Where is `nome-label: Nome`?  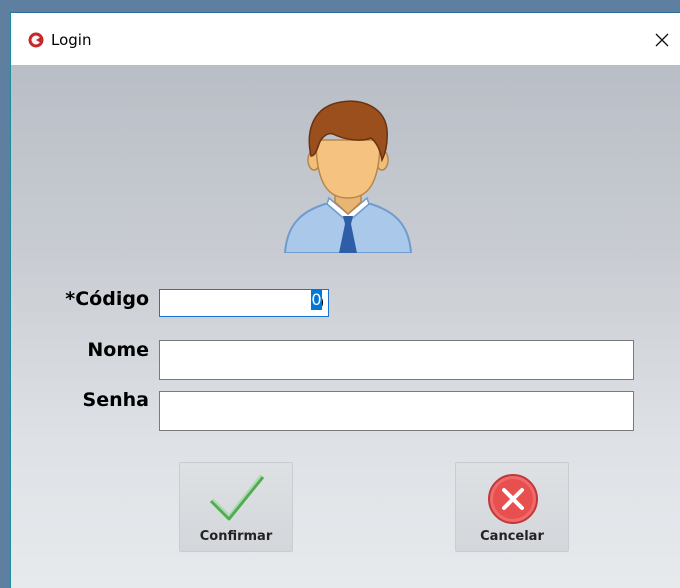 nome-label: Nome is located at coordinates (118, 350).